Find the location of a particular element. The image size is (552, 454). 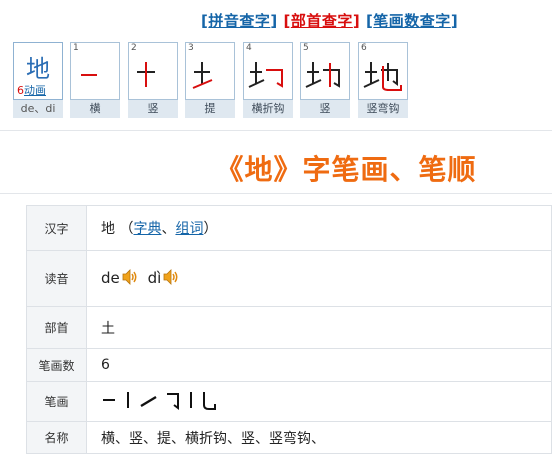

character-box: 地 6动画 is located at coordinates (38, 71).